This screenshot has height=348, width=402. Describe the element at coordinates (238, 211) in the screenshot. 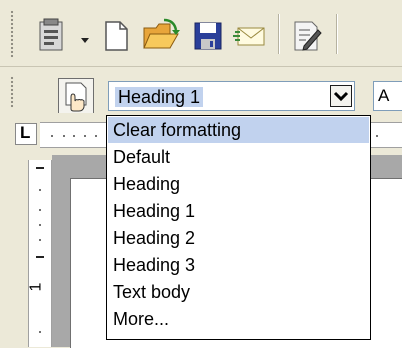

I see `style-option-heading-1: Heading 1` at that location.